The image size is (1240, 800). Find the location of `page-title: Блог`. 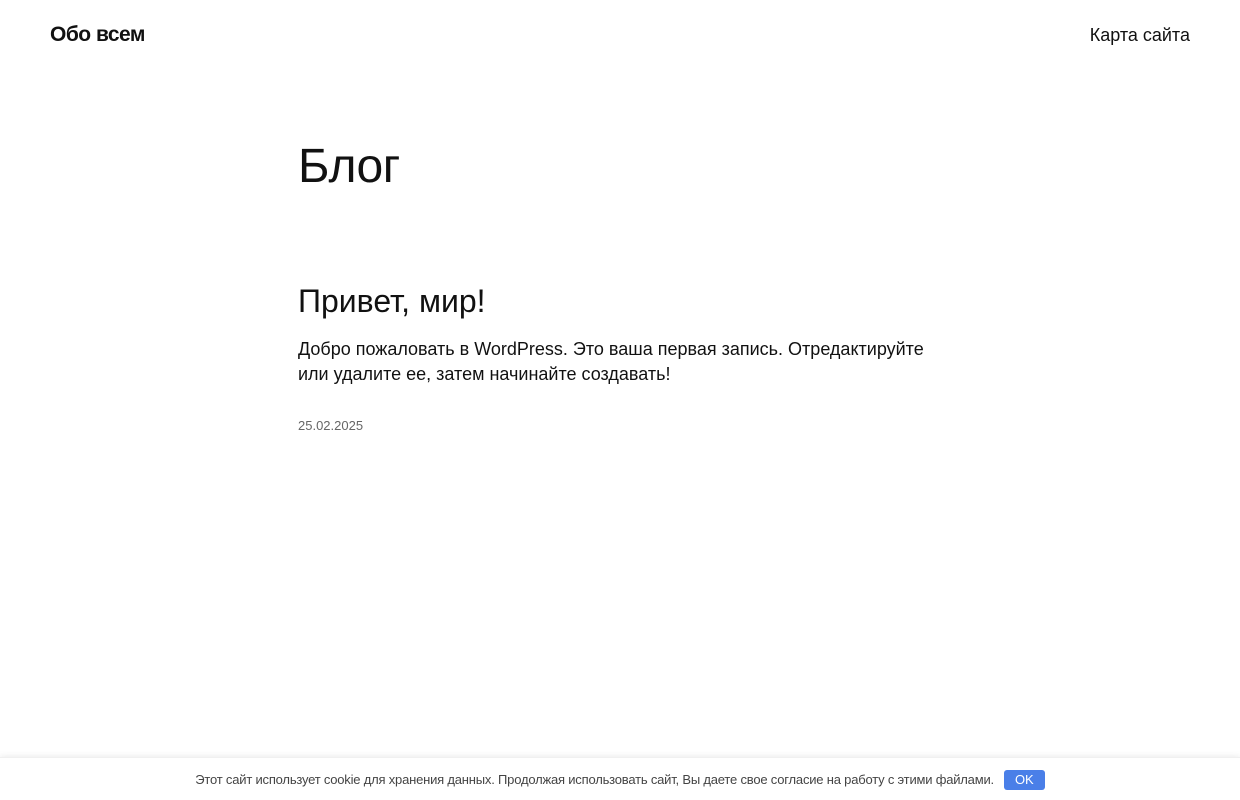

page-title: Блог is located at coordinates (349, 166).